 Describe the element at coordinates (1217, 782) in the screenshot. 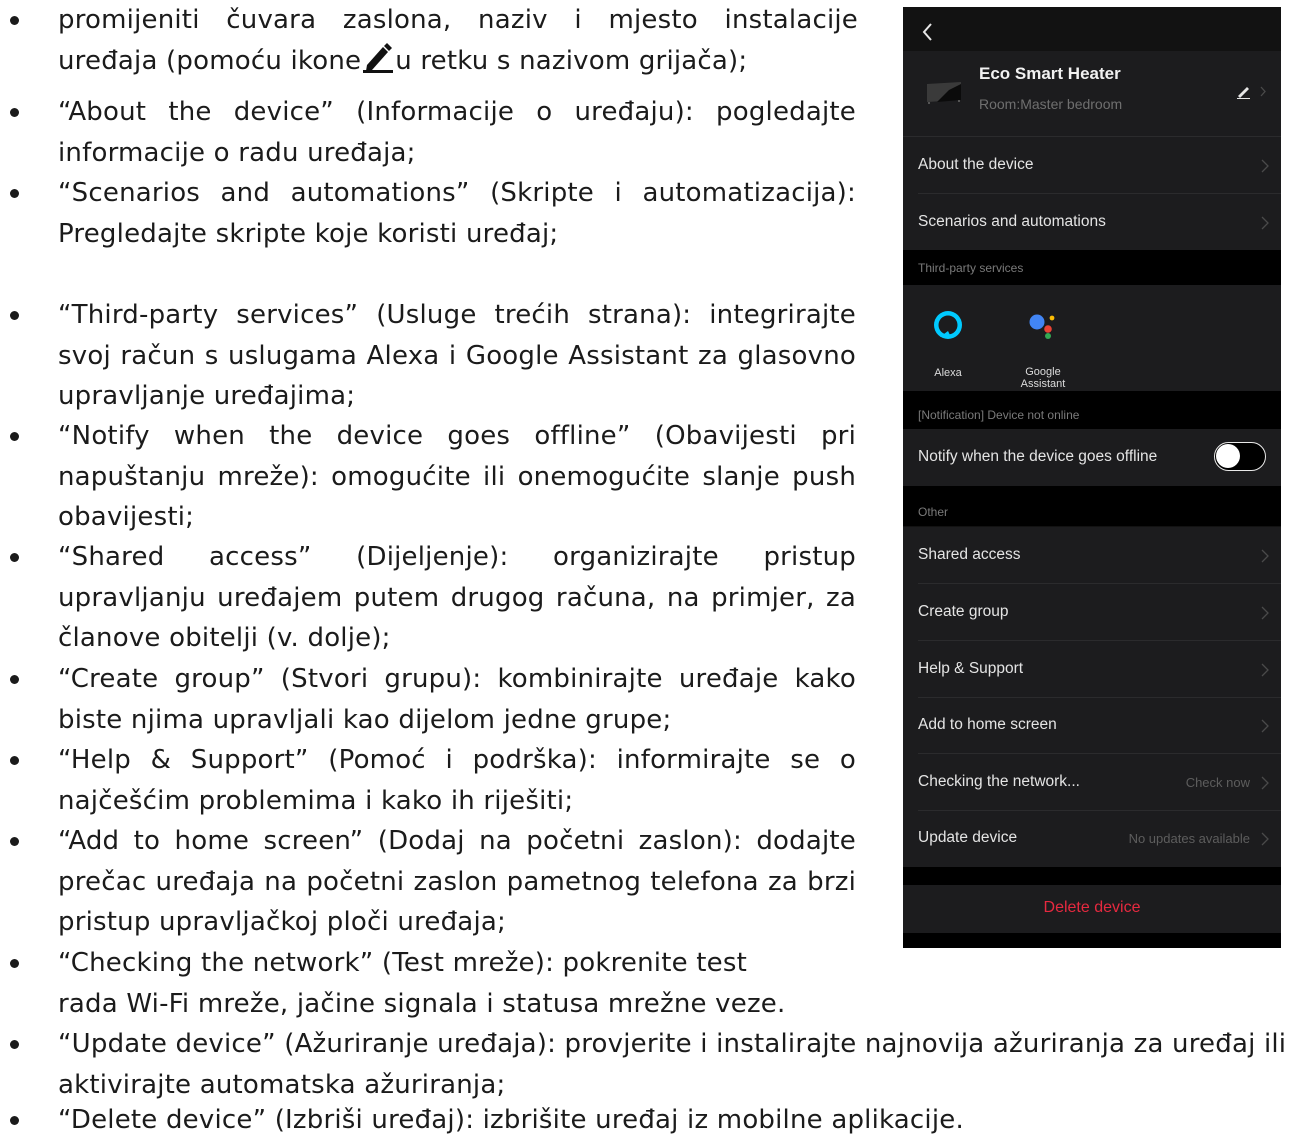

I see `row-value: Check now` at that location.